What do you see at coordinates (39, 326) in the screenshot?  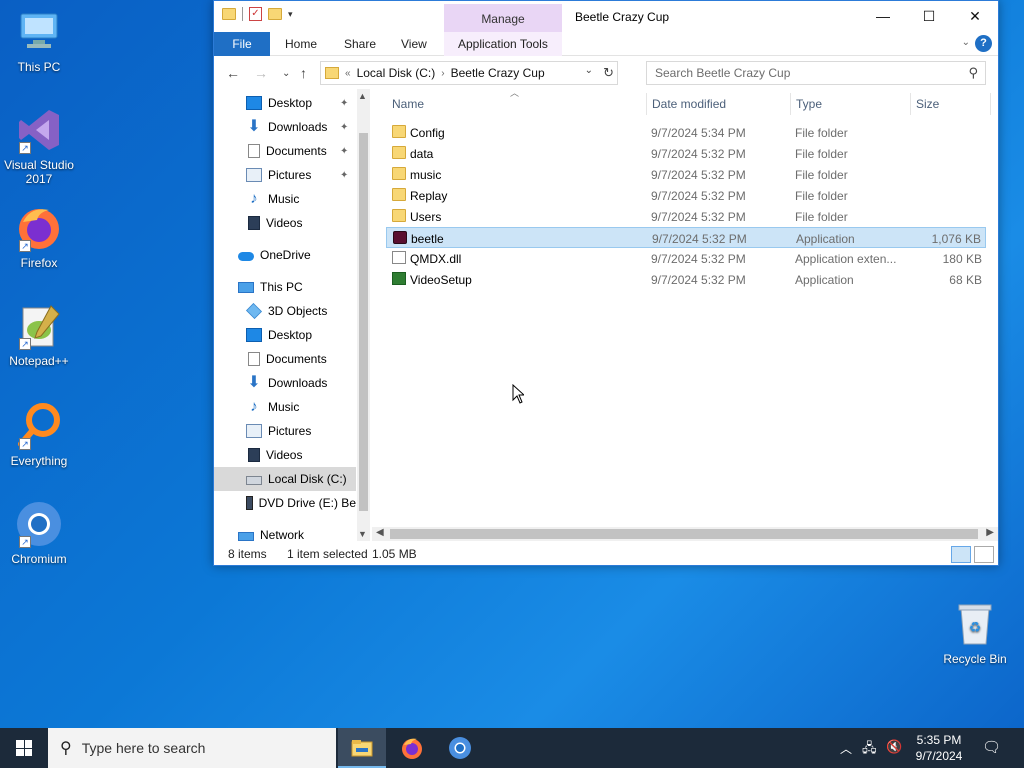 I see `notepad-plus-plus-icon: ↗` at bounding box center [39, 326].